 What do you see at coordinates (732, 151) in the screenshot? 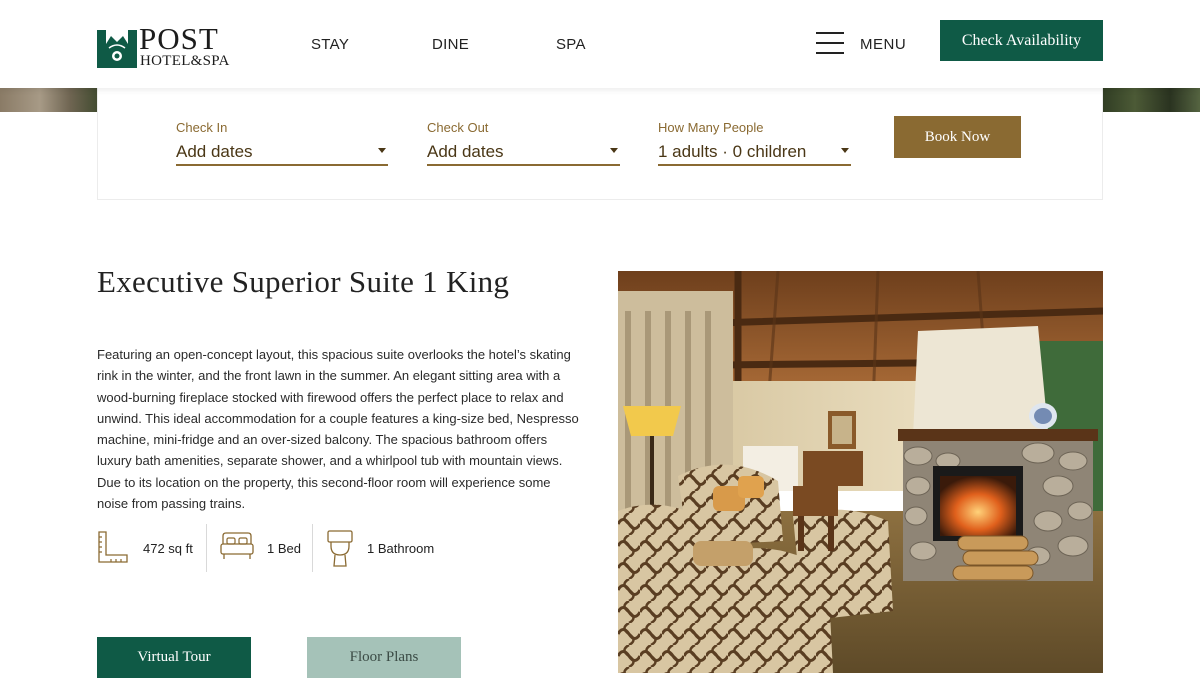
I see `guests-value: 1 adults · 0 children` at bounding box center [732, 151].